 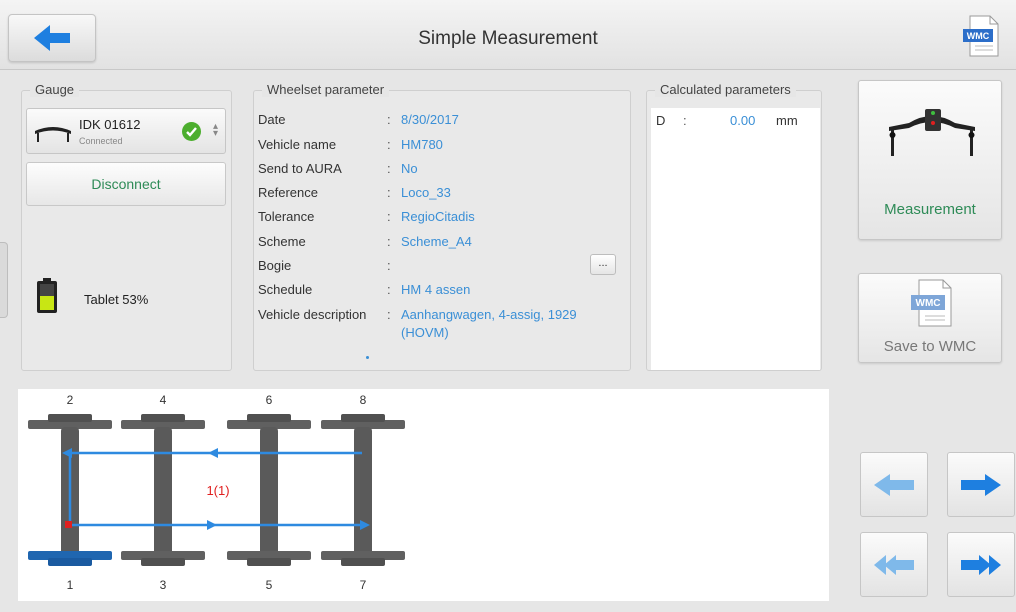 What do you see at coordinates (70, 585) in the screenshot?
I see `wheel-number-bottom: 1` at bounding box center [70, 585].